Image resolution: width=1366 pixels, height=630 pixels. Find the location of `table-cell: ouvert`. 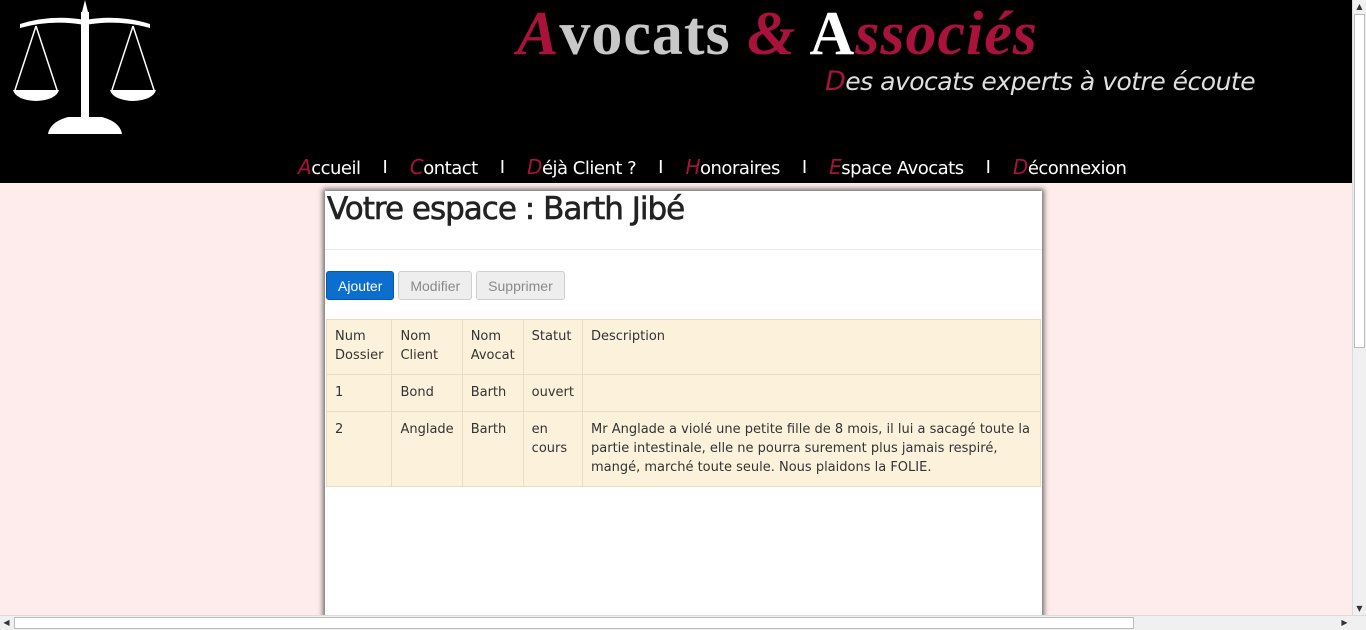

table-cell: ouvert is located at coordinates (553, 393).